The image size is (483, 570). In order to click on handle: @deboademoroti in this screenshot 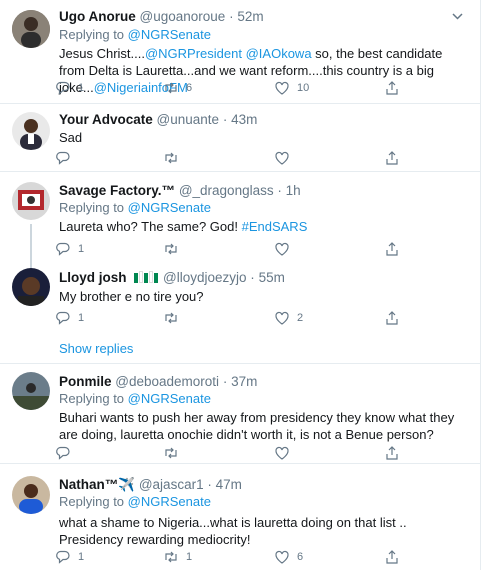, I will do `click(167, 381)`.